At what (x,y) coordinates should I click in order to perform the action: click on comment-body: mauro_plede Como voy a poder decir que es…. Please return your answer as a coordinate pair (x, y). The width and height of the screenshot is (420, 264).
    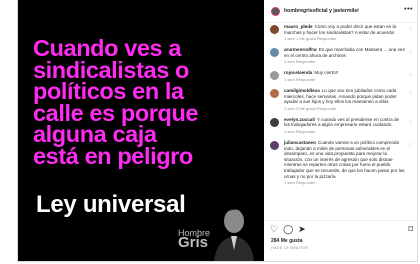
    Looking at the image, I should click on (344, 29).